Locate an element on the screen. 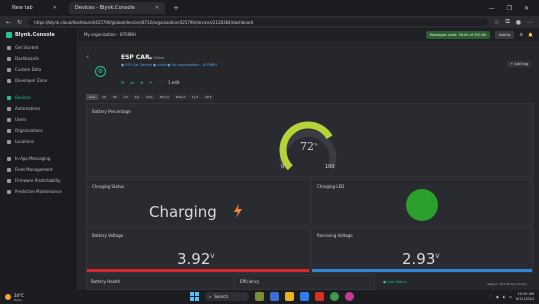 The width and height of the screenshot is (539, 304). footer-region: Region: blr1 Privacy Policy is located at coordinates (507, 284).